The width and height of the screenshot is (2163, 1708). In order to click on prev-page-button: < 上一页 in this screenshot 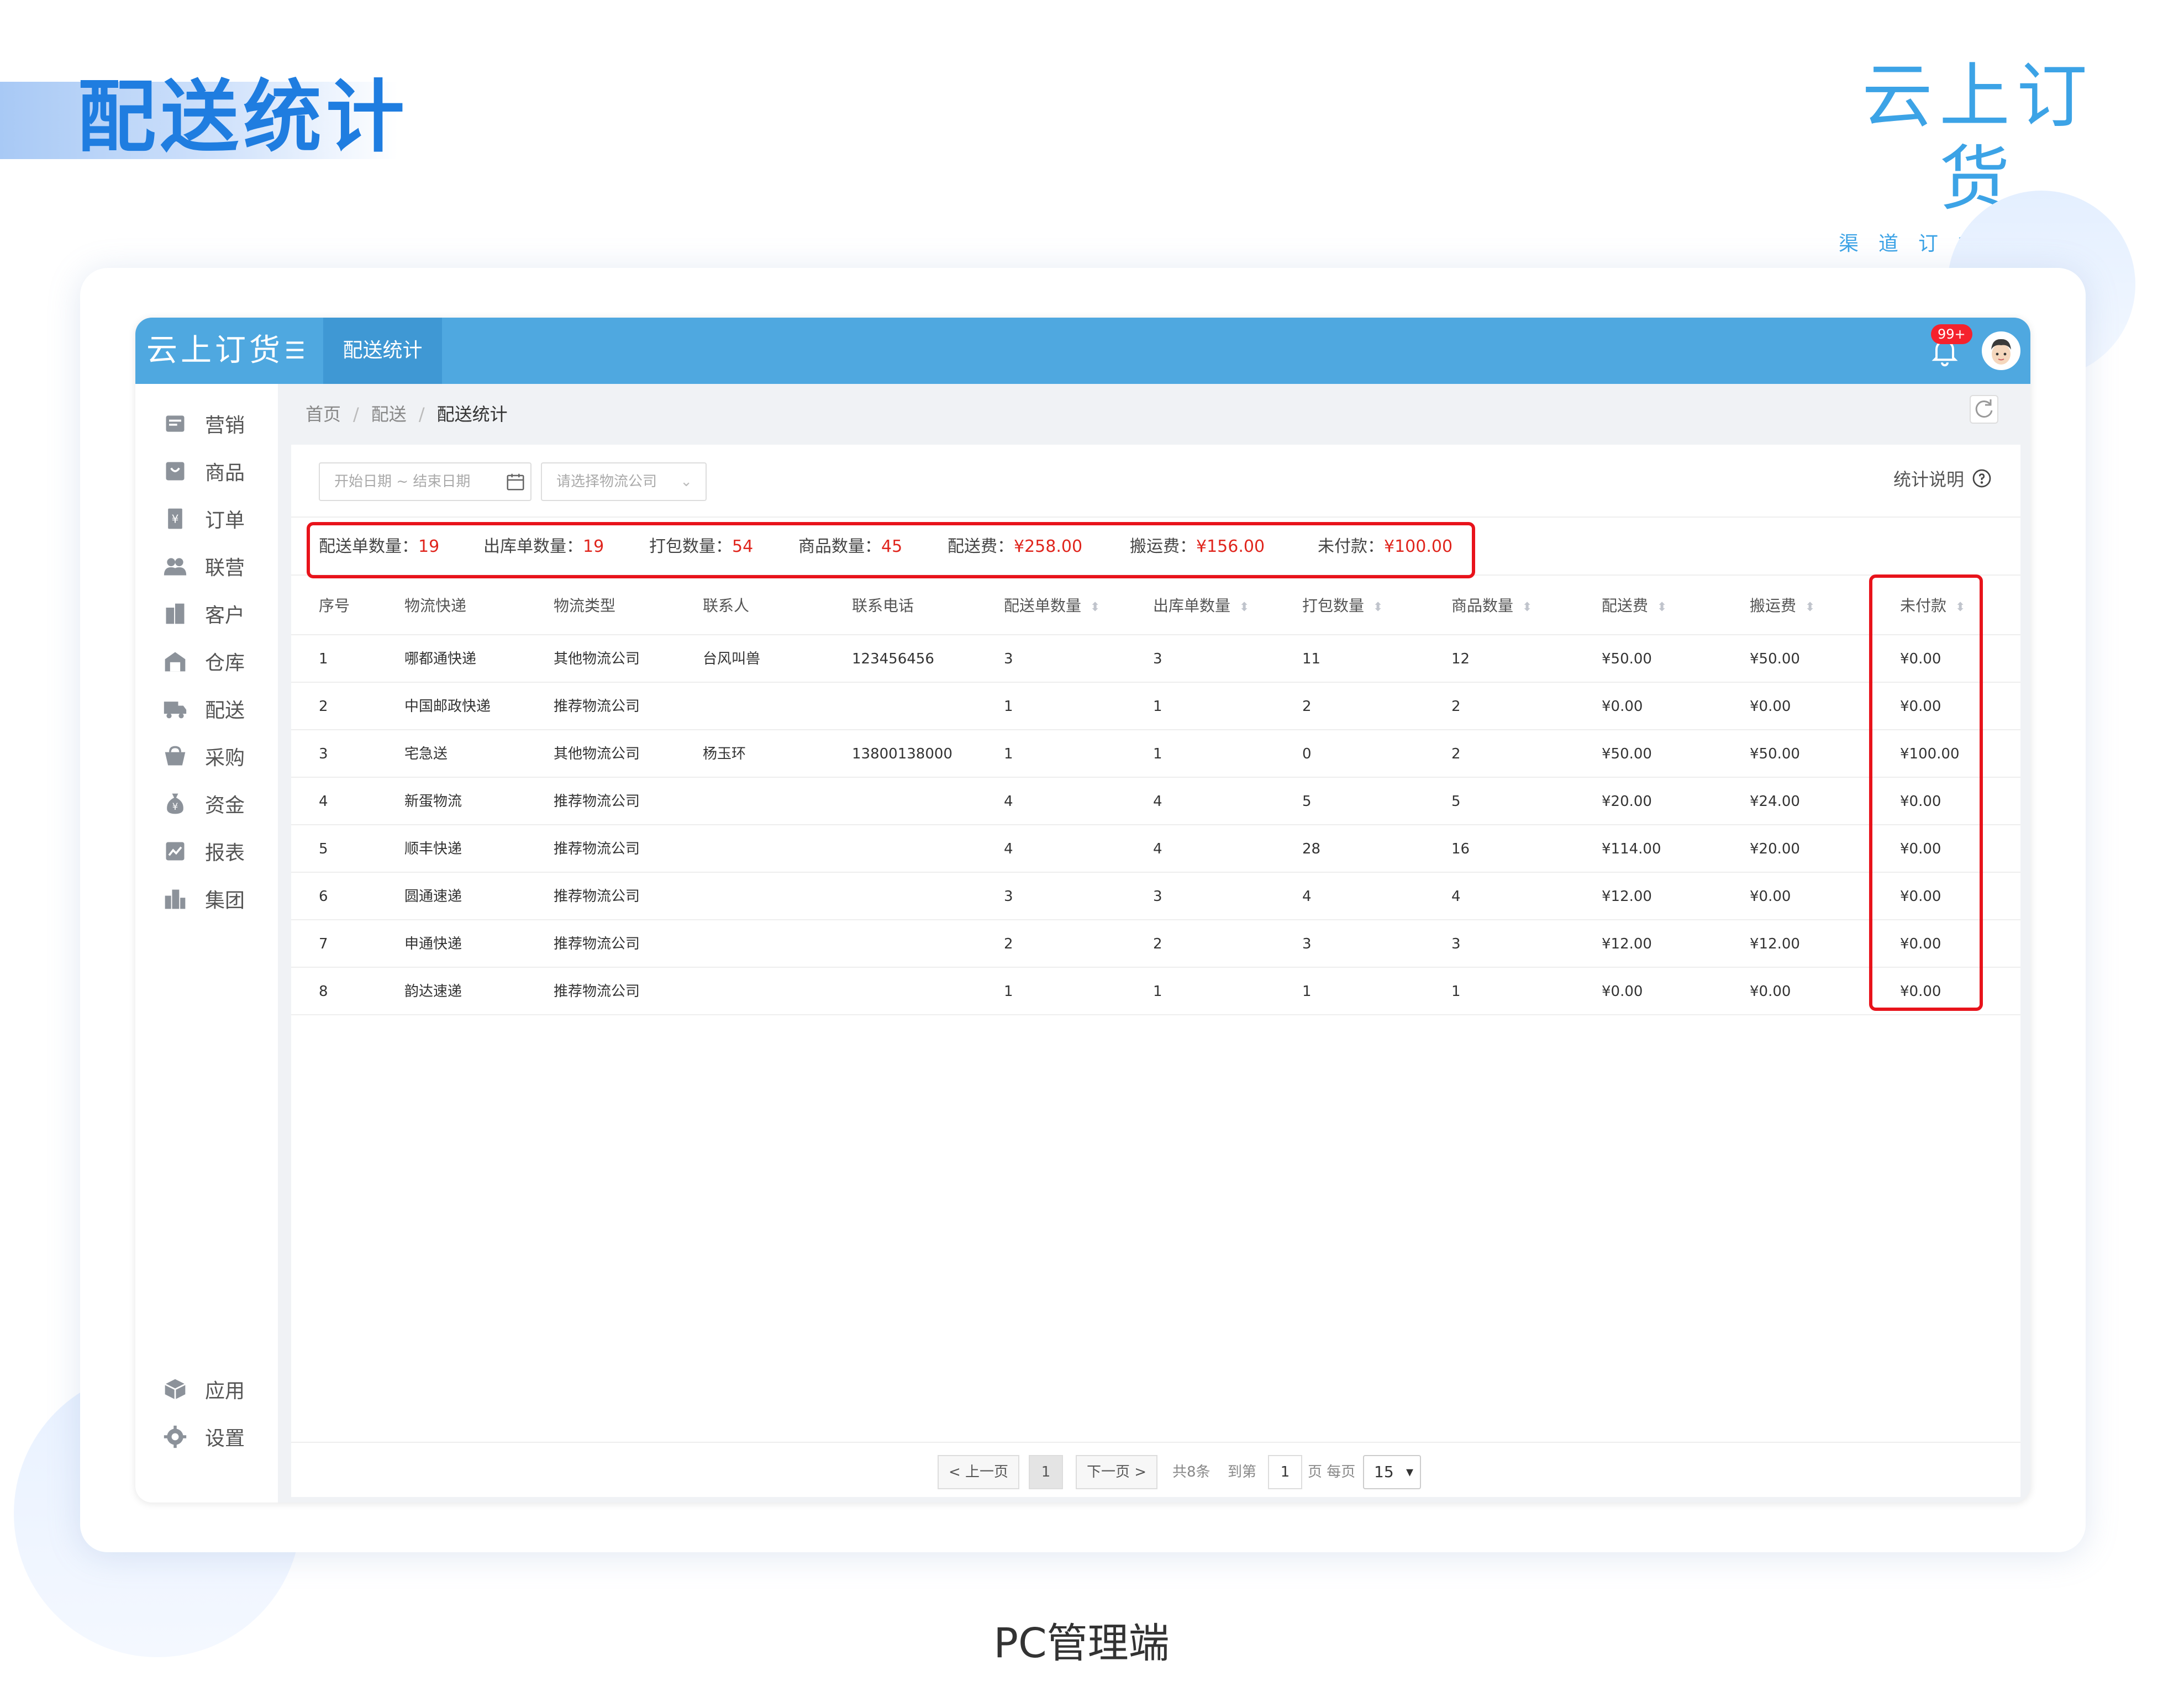, I will do `click(979, 1472)`.